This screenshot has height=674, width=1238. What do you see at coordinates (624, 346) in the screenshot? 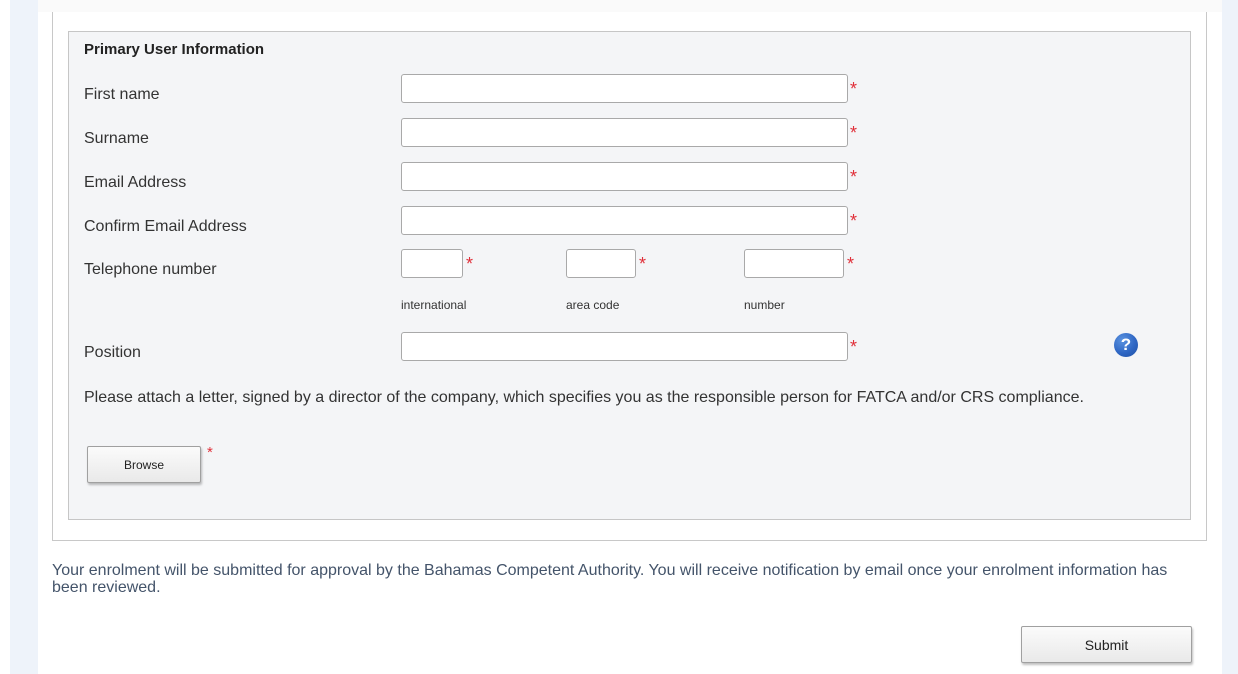
I see `position-input` at bounding box center [624, 346].